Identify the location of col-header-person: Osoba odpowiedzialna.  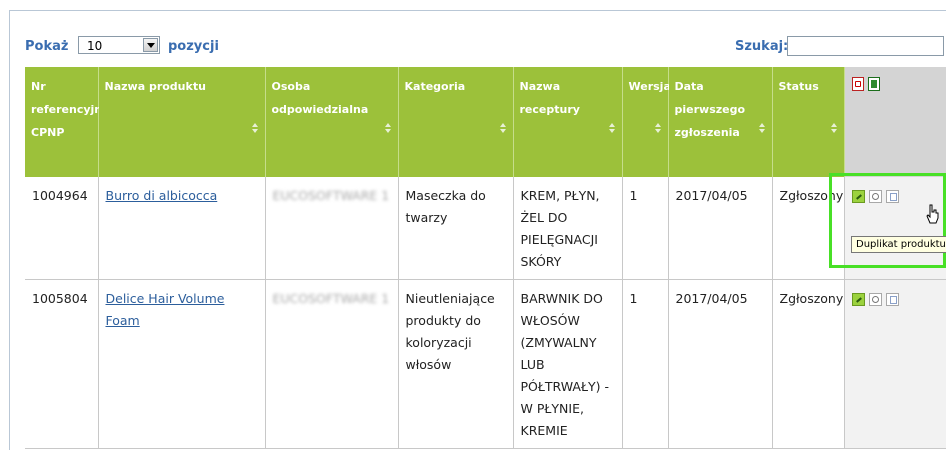
(332, 122).